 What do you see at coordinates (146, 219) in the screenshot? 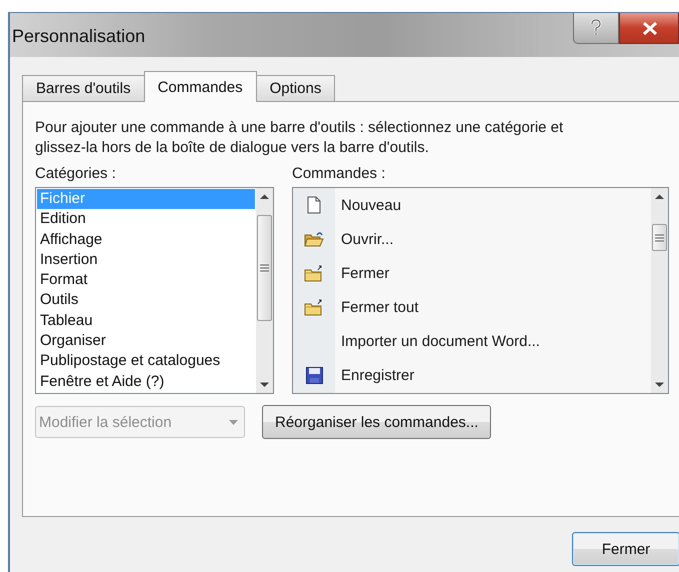
I see `category-item: Edition` at bounding box center [146, 219].